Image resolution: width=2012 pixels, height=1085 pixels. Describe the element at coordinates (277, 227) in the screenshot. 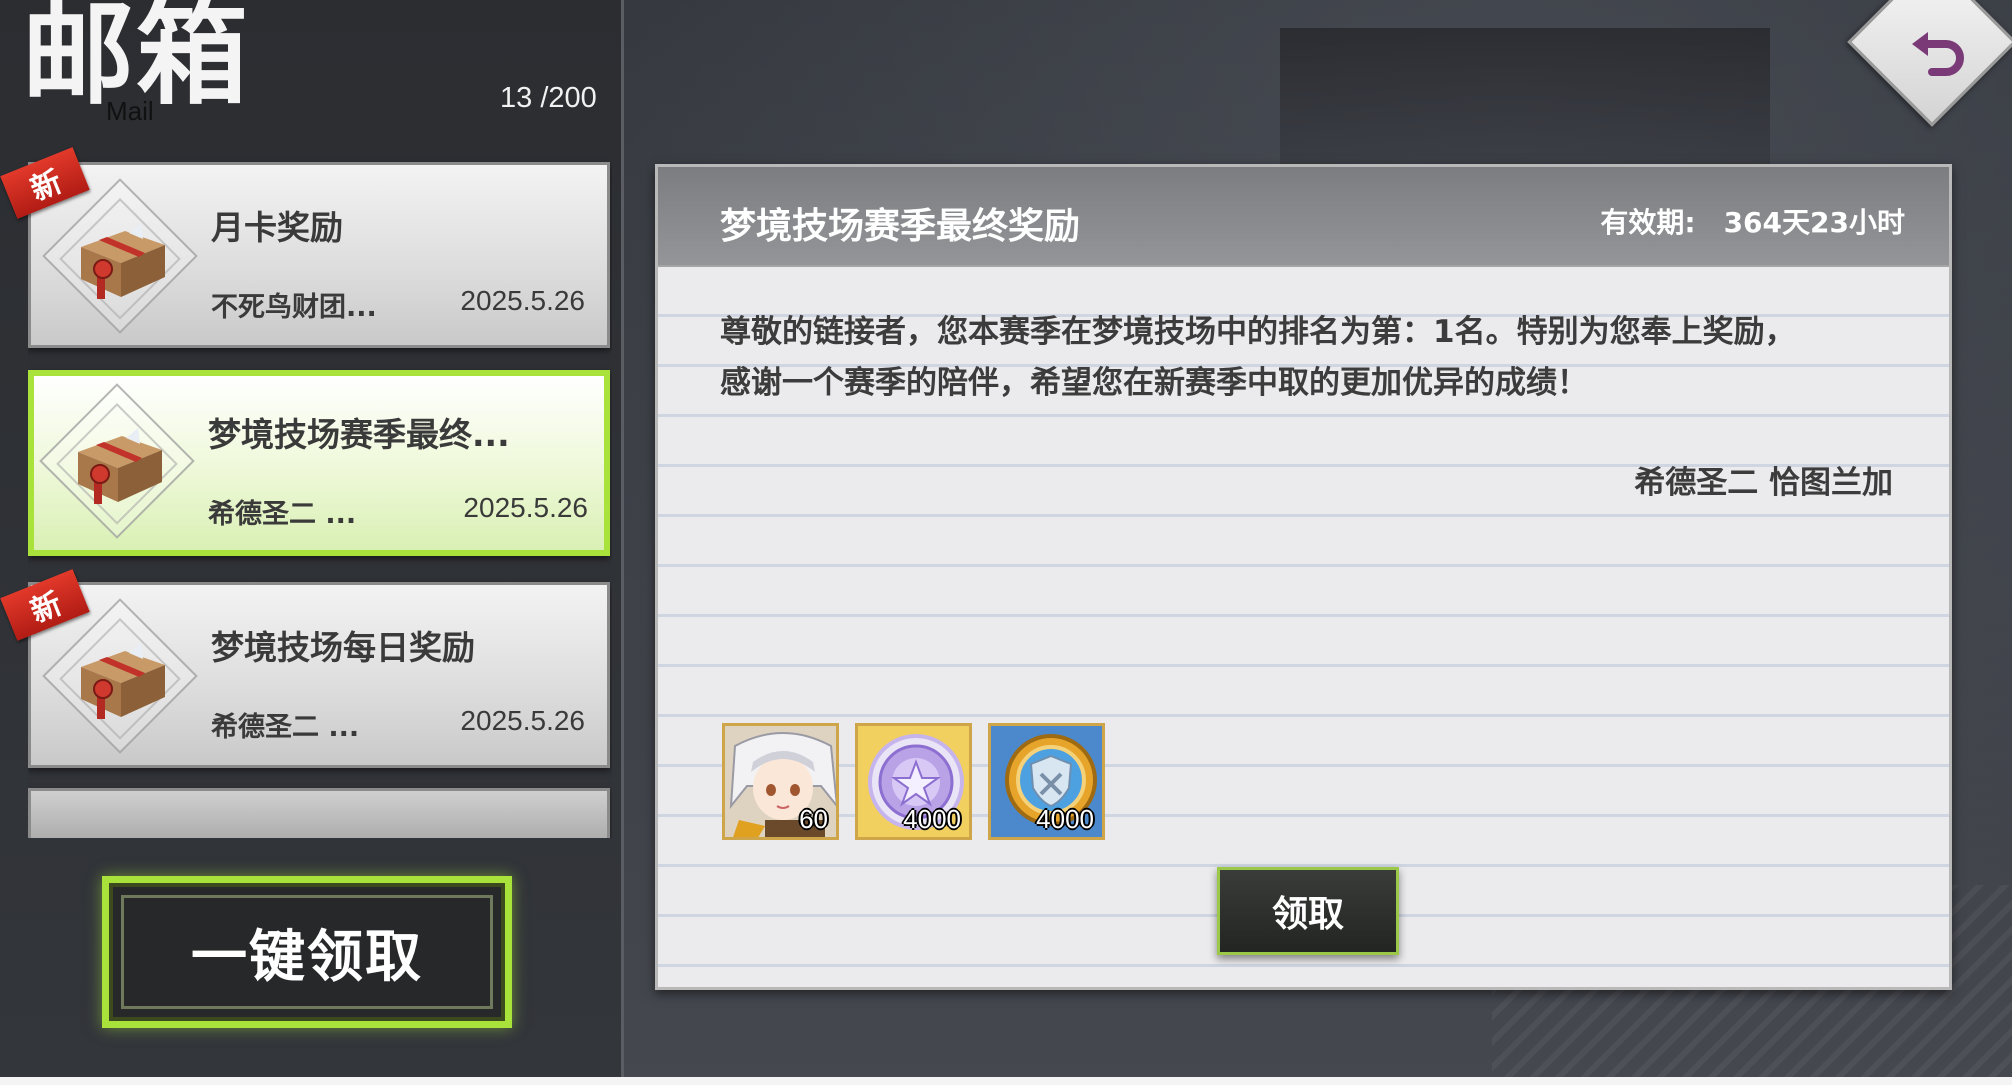

I see `mail-title: 月卡奖励` at that location.